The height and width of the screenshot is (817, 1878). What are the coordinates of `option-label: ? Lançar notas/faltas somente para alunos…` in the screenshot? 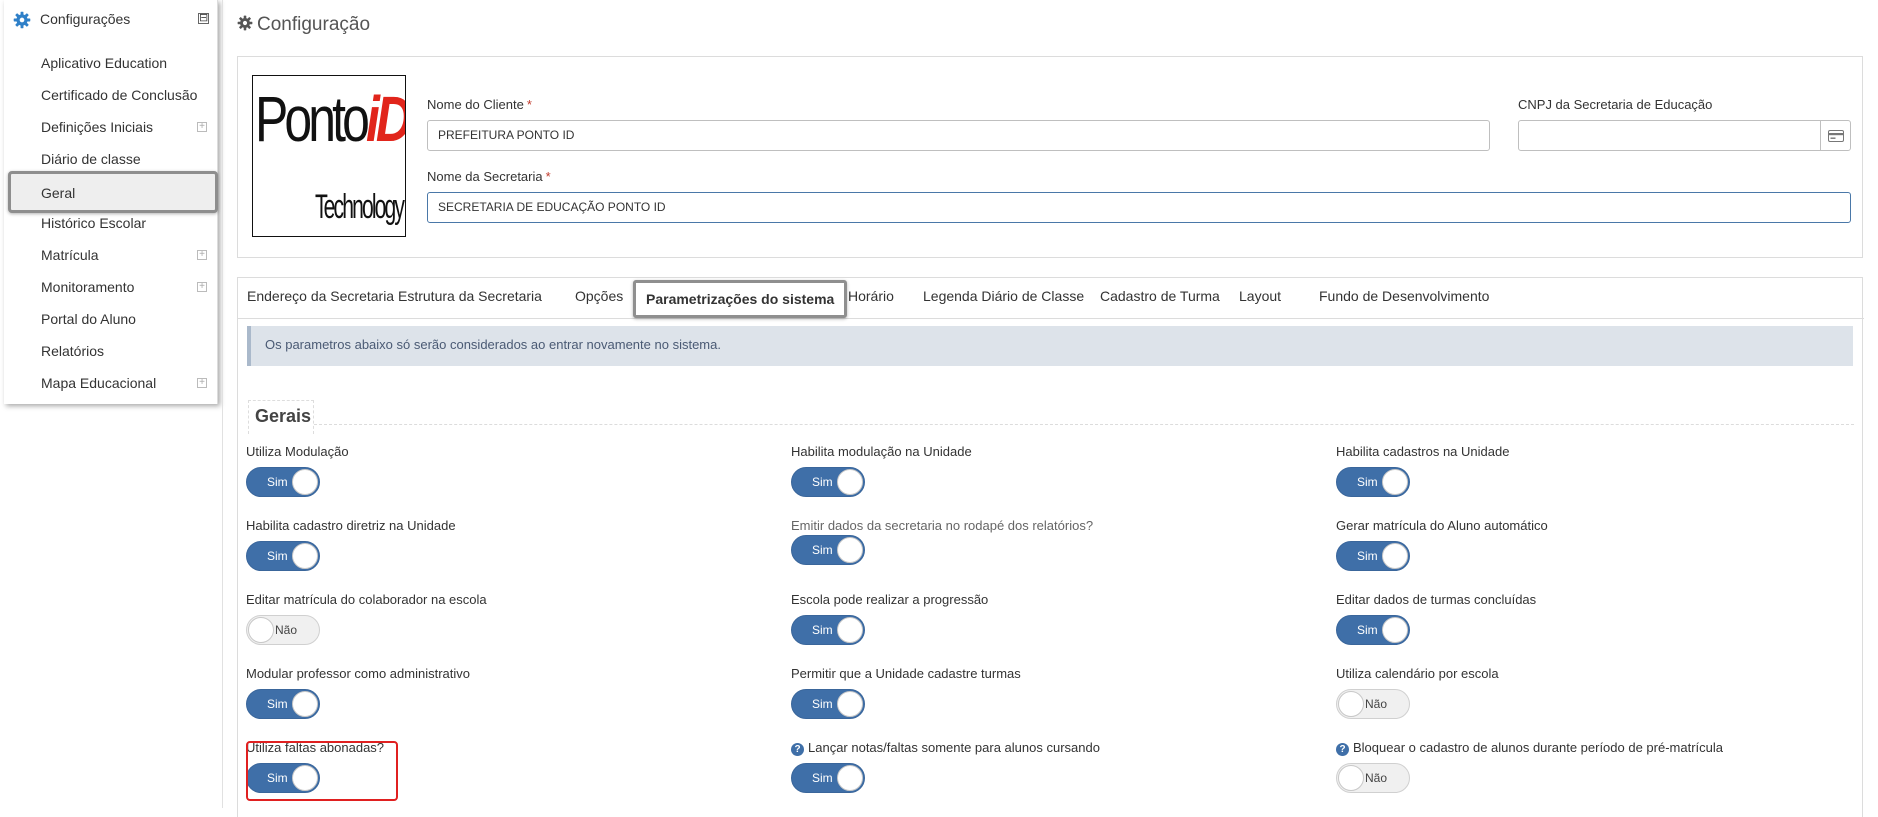 It's located at (945, 748).